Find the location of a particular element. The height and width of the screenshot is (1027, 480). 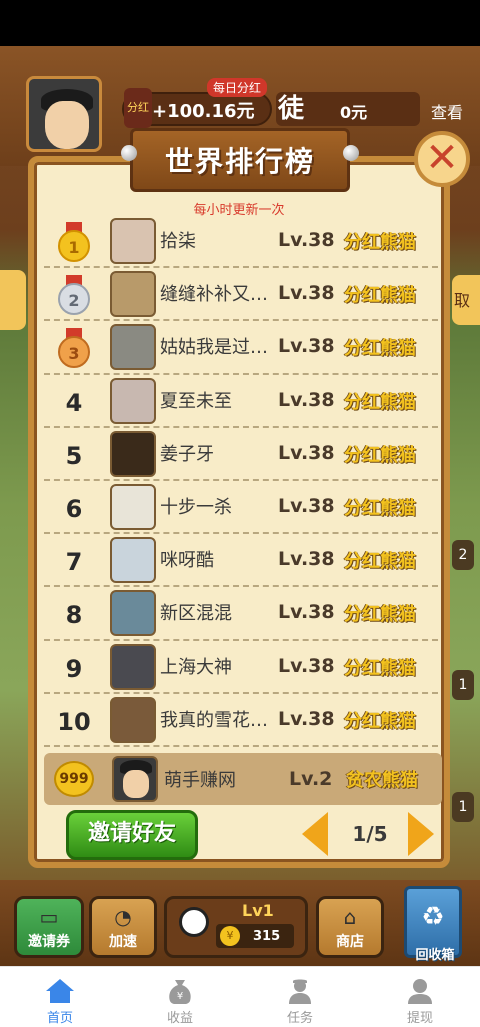

tab-withdraw: 提现 is located at coordinates (420, 997).